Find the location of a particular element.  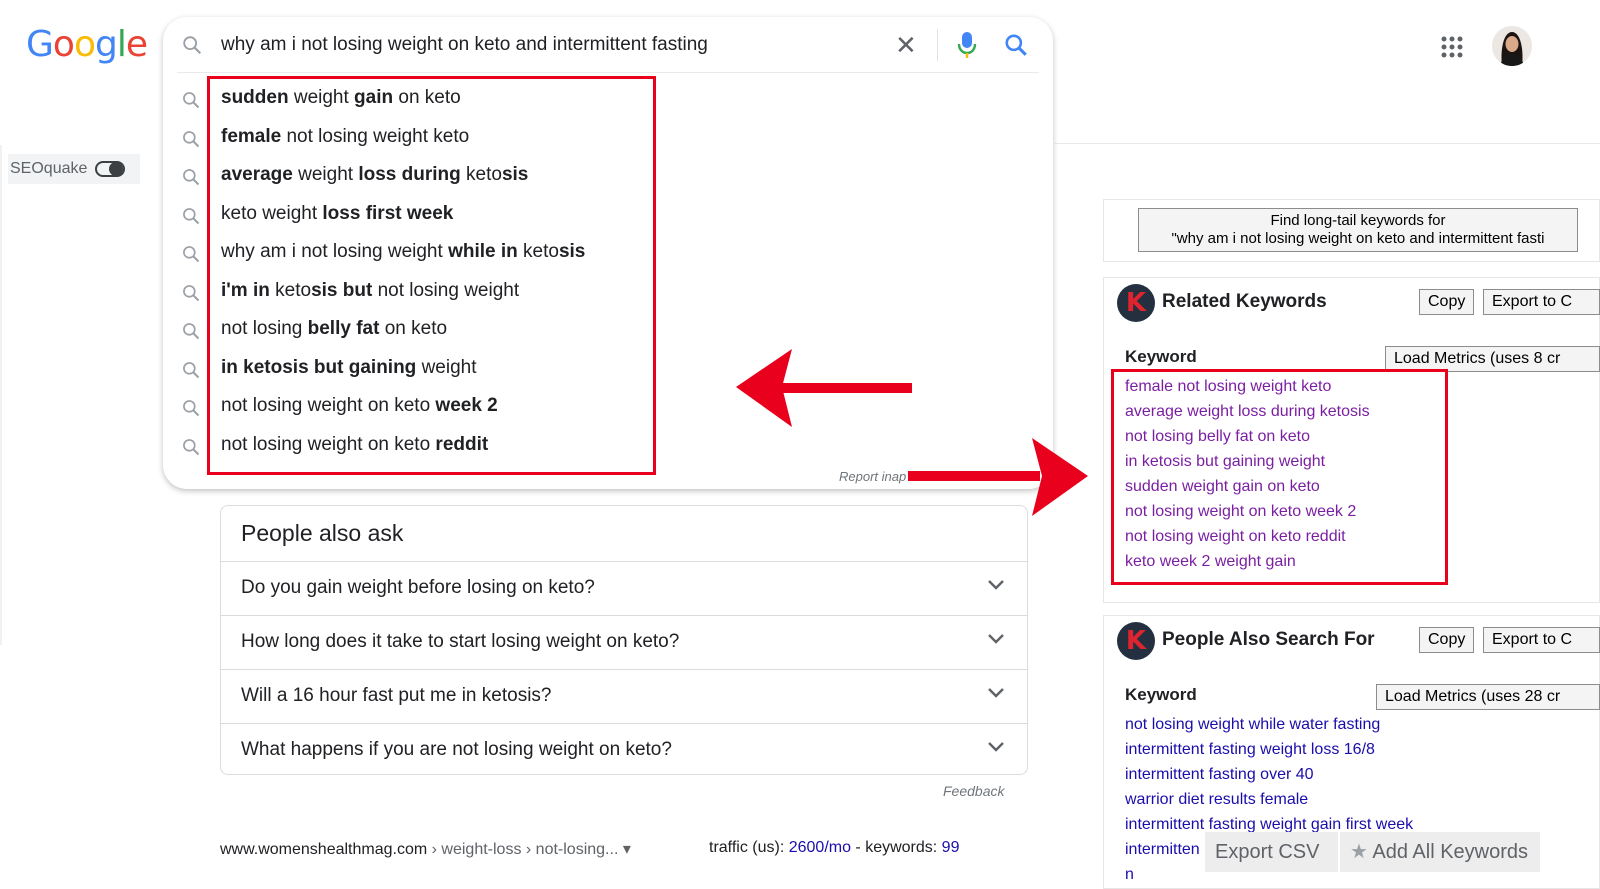

result-domain: www.womenshealthmag.com is located at coordinates (323, 849).